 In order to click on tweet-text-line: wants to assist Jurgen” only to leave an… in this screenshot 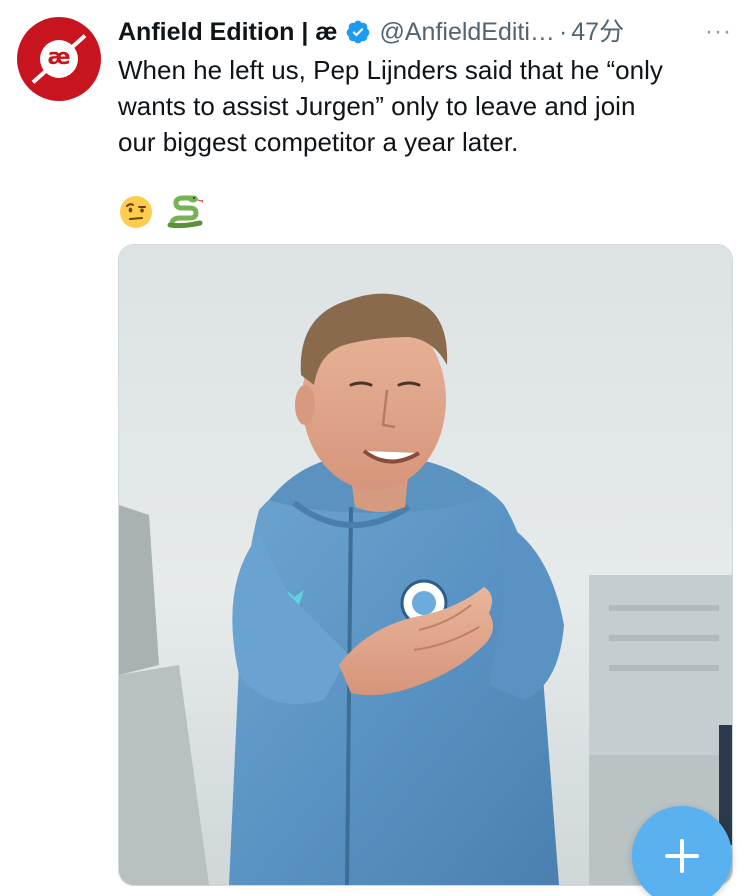, I will do `click(377, 106)`.